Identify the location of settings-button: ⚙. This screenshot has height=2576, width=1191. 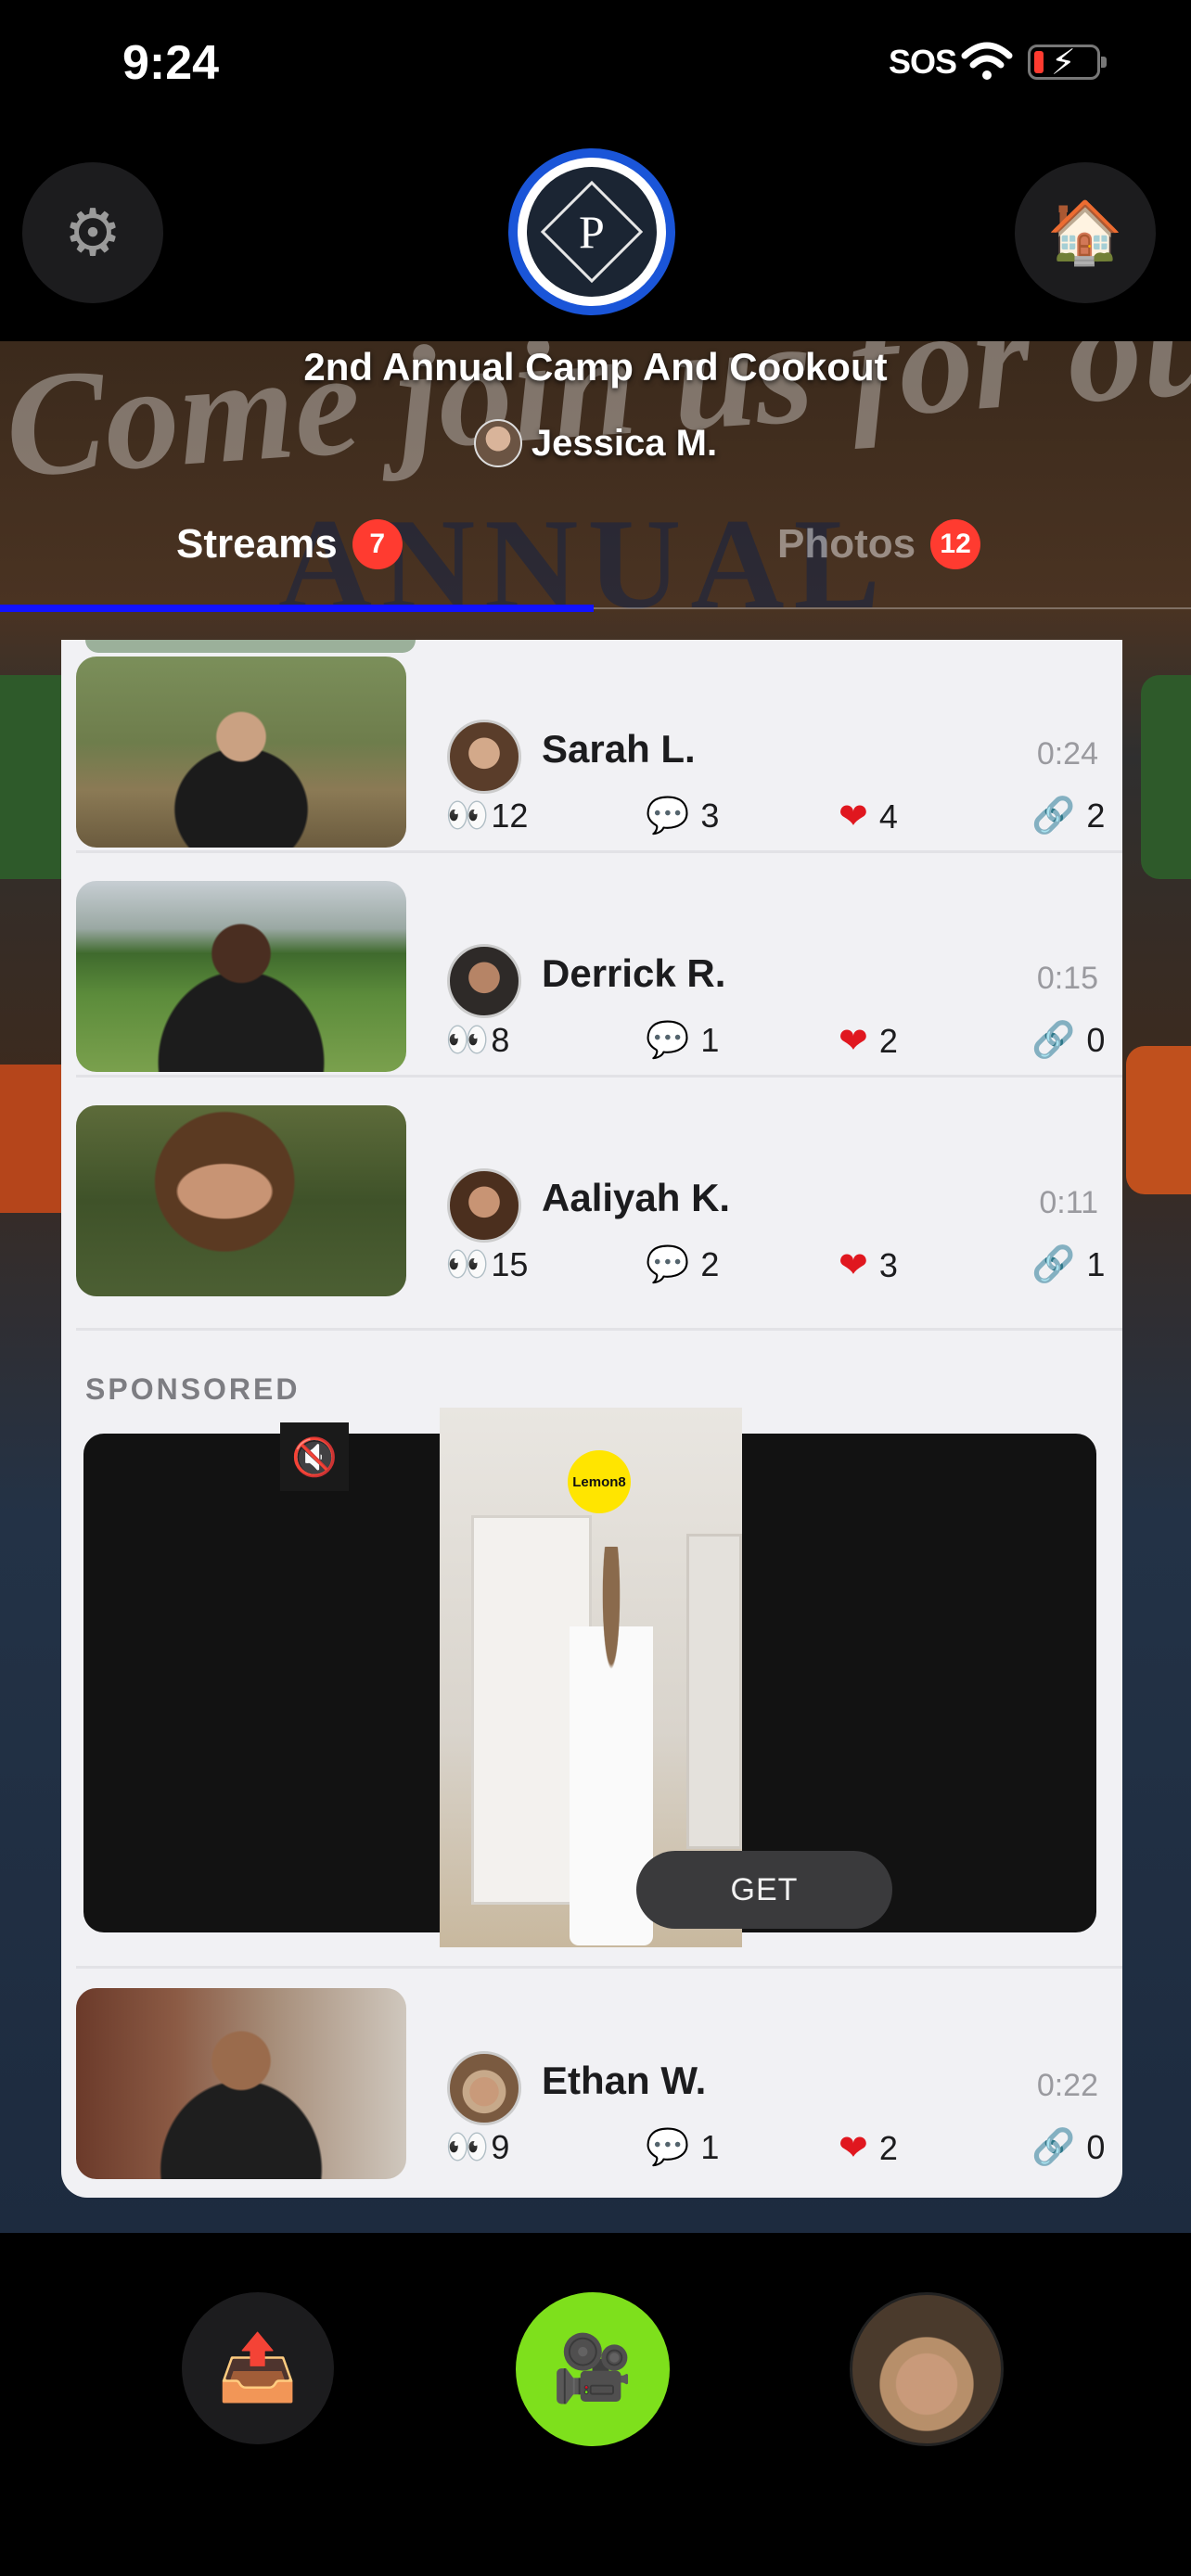
(92, 232).